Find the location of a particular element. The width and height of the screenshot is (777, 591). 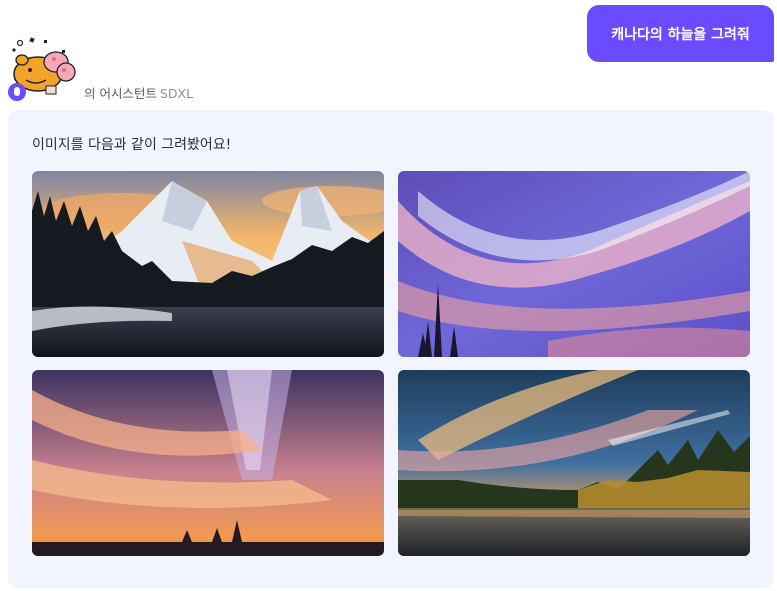

assistant-name: 의 어시스턴트 SDXL is located at coordinates (138, 92).